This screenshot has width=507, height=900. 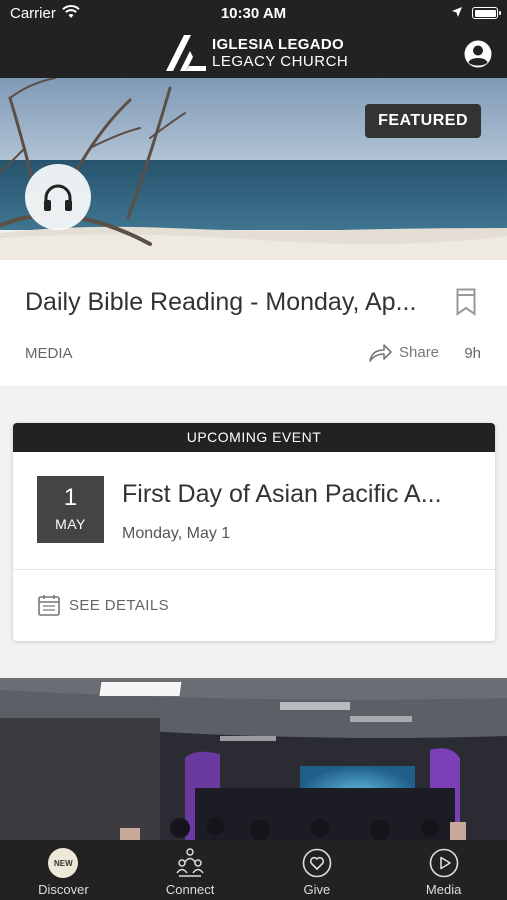 What do you see at coordinates (317, 863) in the screenshot?
I see `heart-circle-icon` at bounding box center [317, 863].